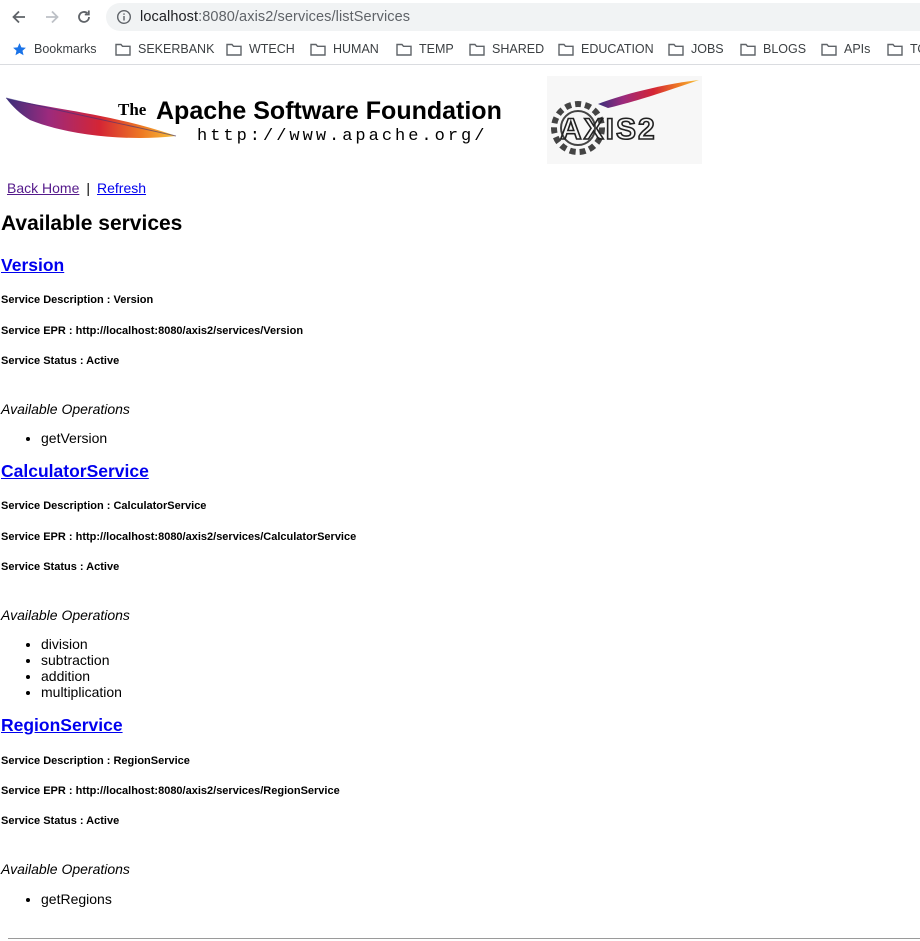 Image resolution: width=920 pixels, height=941 pixels. I want to click on bookmark-label: APIs, so click(857, 49).